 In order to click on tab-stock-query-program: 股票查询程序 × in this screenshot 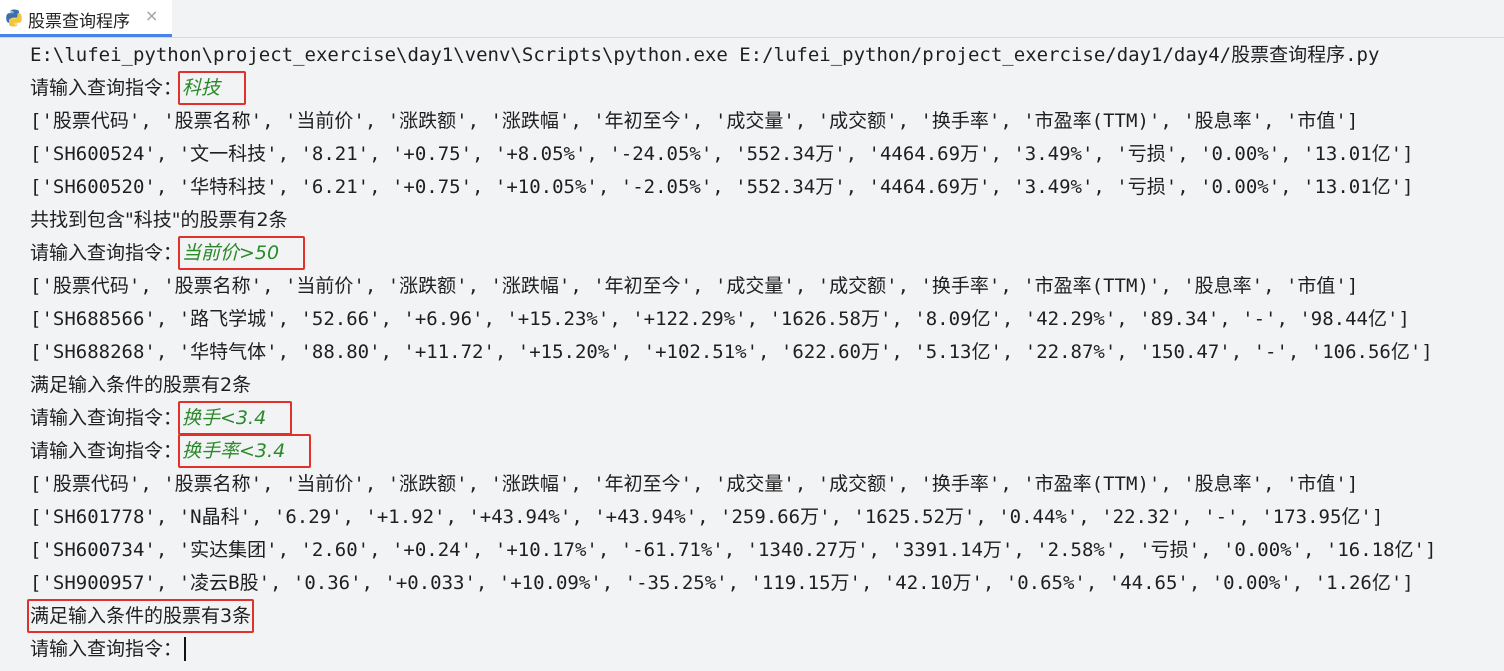, I will do `click(86, 18)`.